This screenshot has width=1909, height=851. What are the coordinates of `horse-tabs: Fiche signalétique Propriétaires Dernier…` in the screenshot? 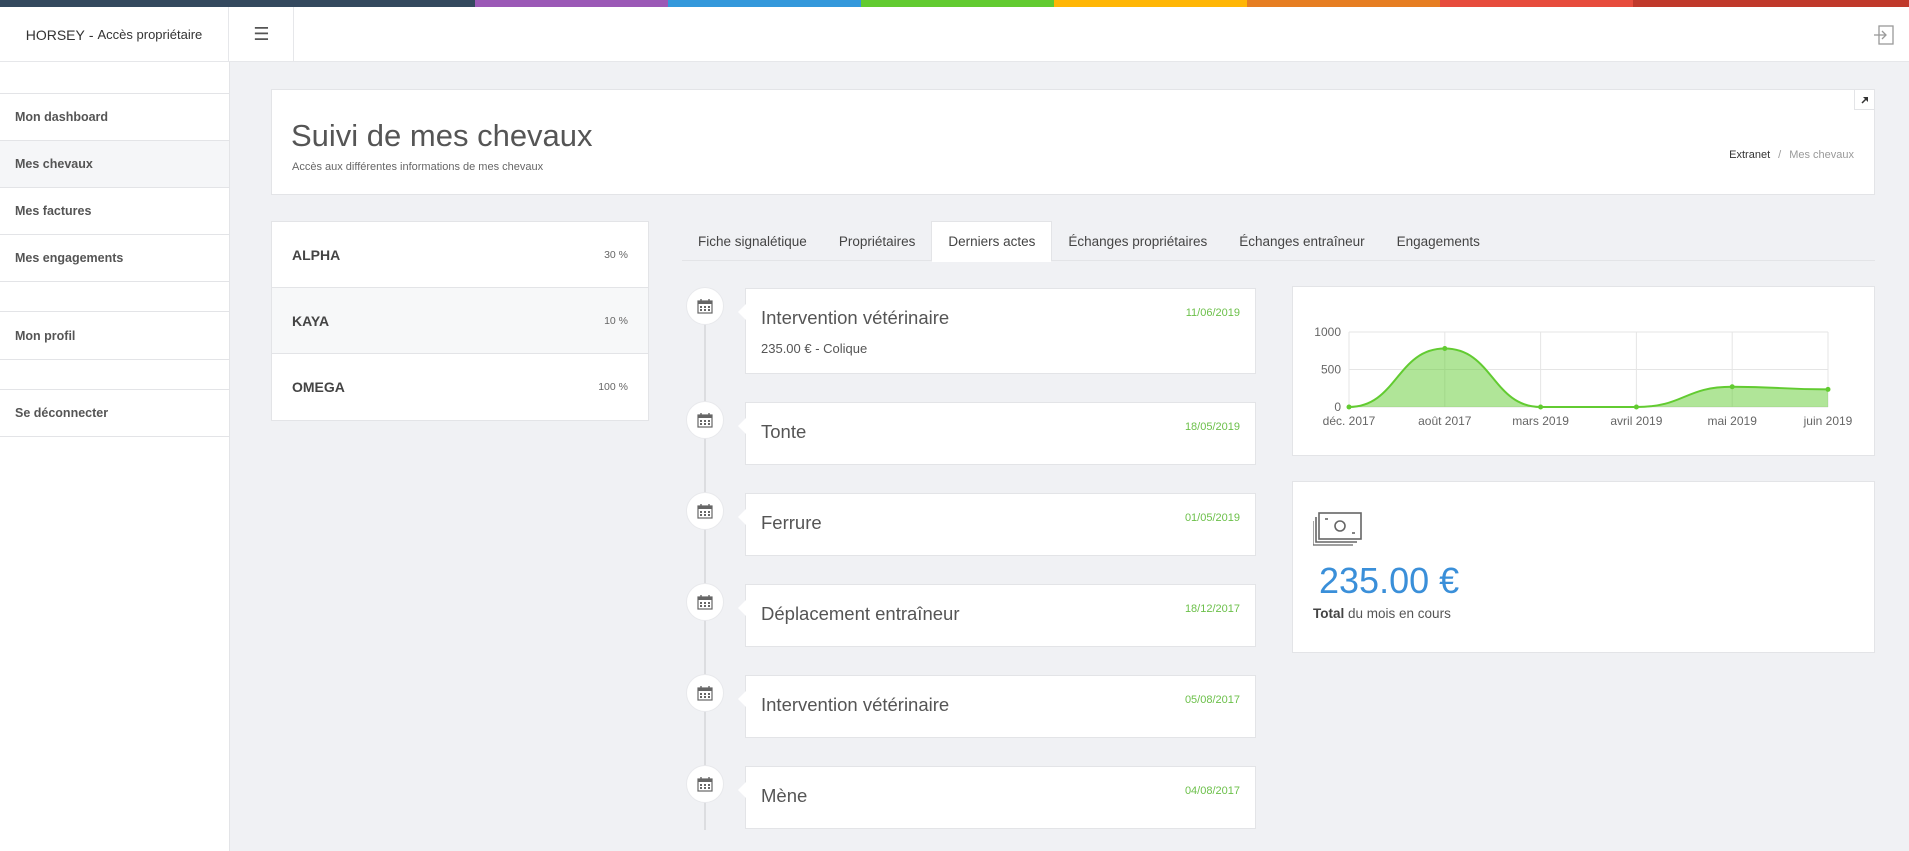 It's located at (1278, 241).